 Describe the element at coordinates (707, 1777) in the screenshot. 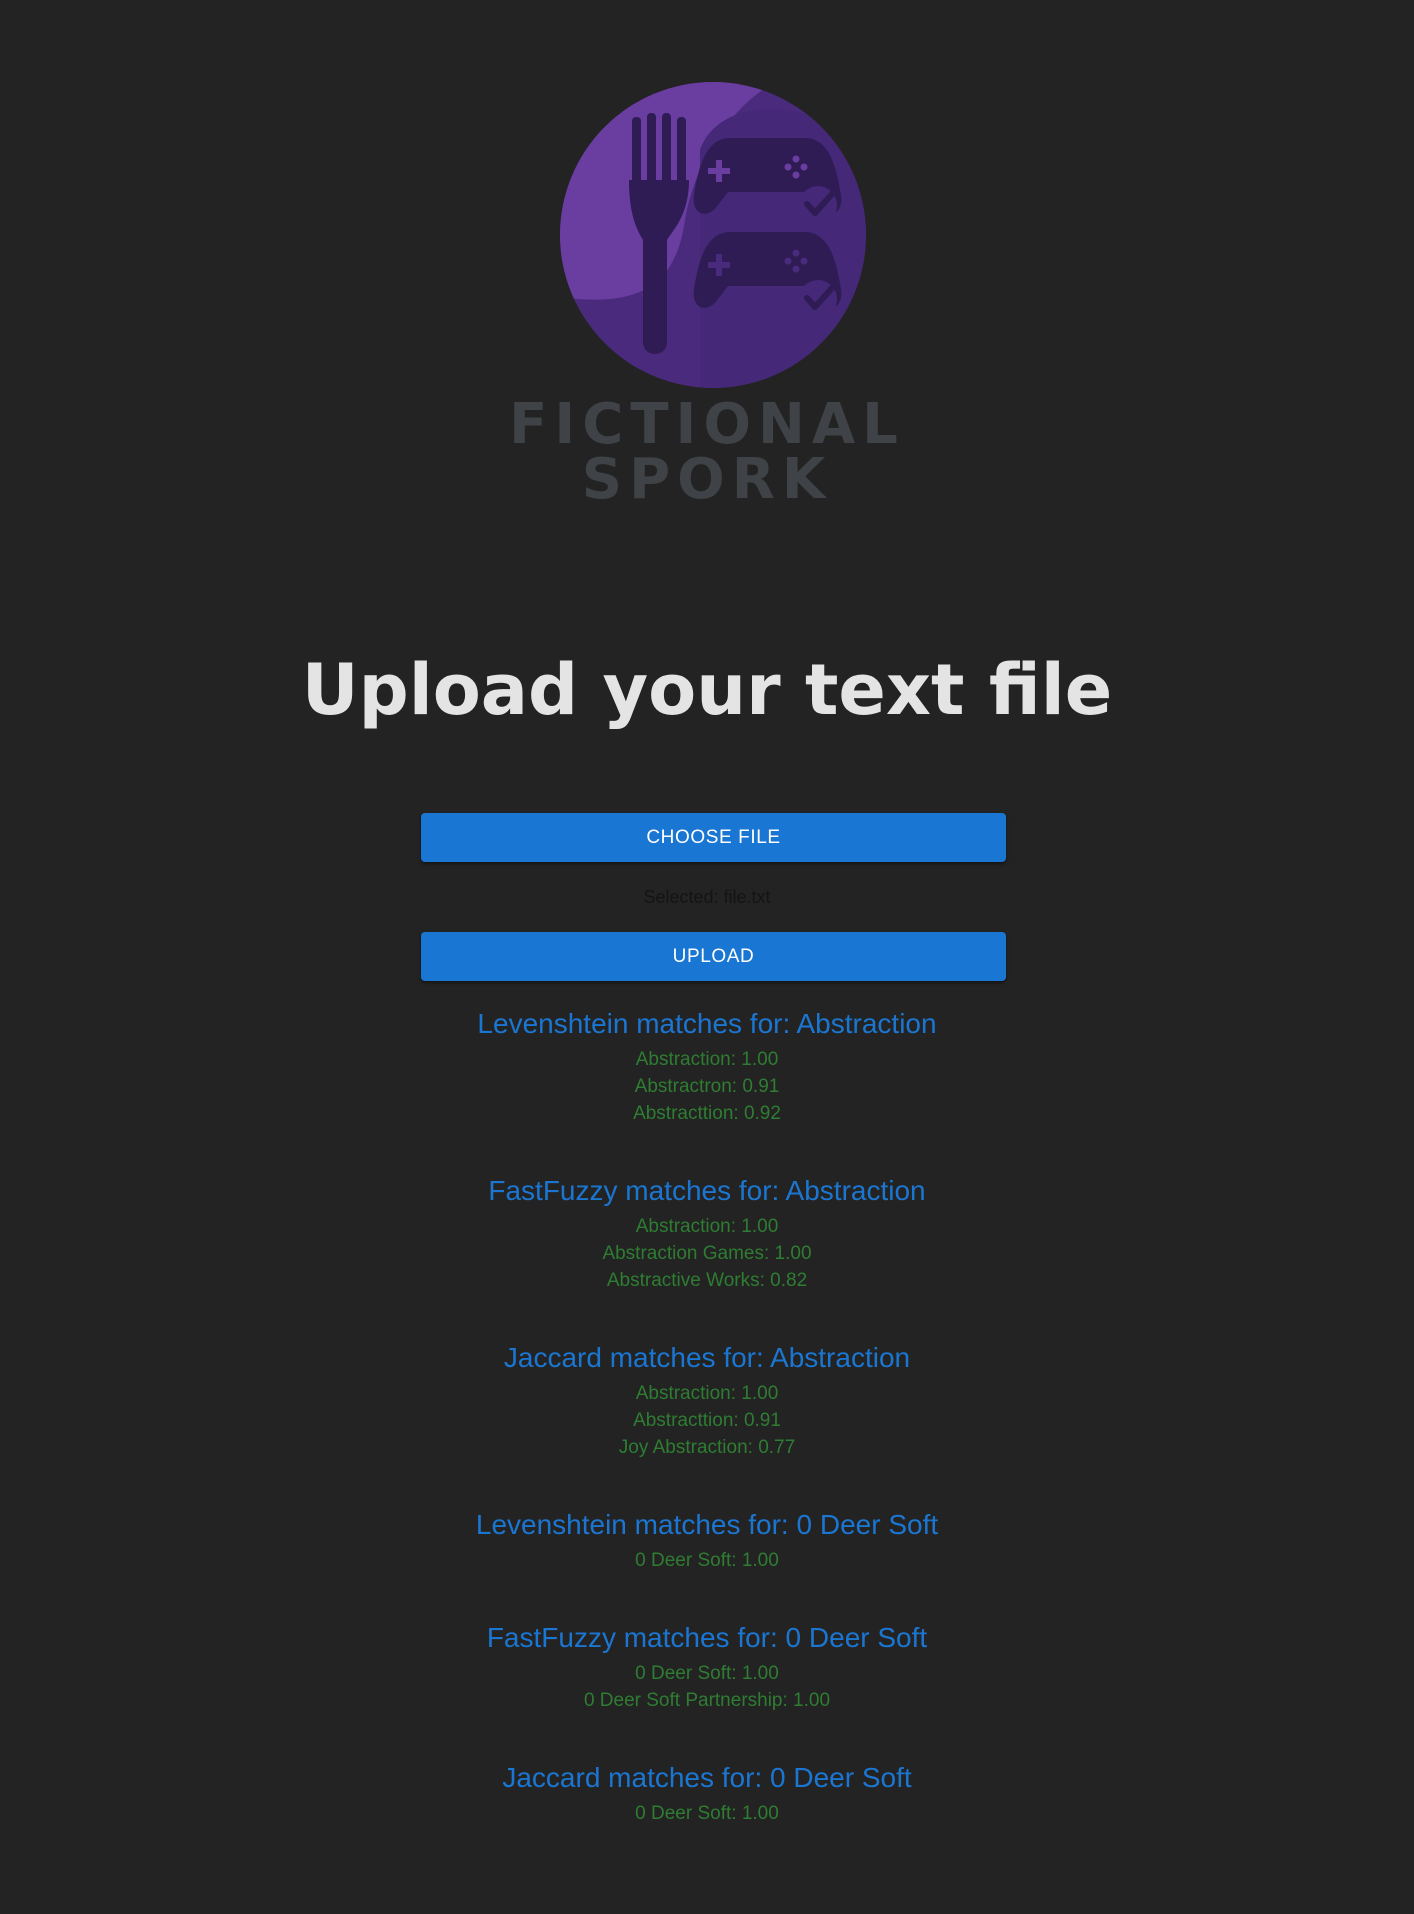

I see `result-heading: Jaccard matches for: 0 Deer Soft` at that location.